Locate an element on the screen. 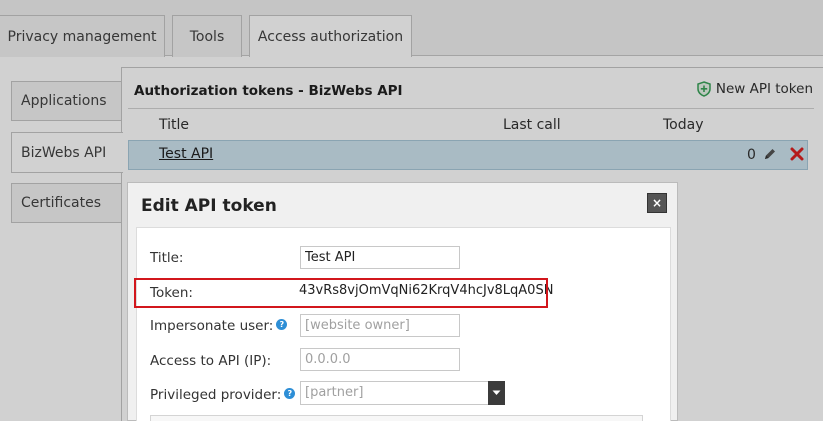 The image size is (823, 421). privileged-provider-value: [partner] is located at coordinates (334, 392).